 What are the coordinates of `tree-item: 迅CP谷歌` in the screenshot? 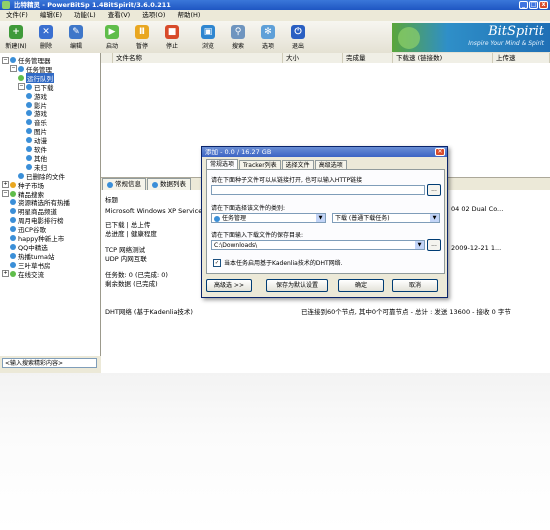 It's located at (28, 229).